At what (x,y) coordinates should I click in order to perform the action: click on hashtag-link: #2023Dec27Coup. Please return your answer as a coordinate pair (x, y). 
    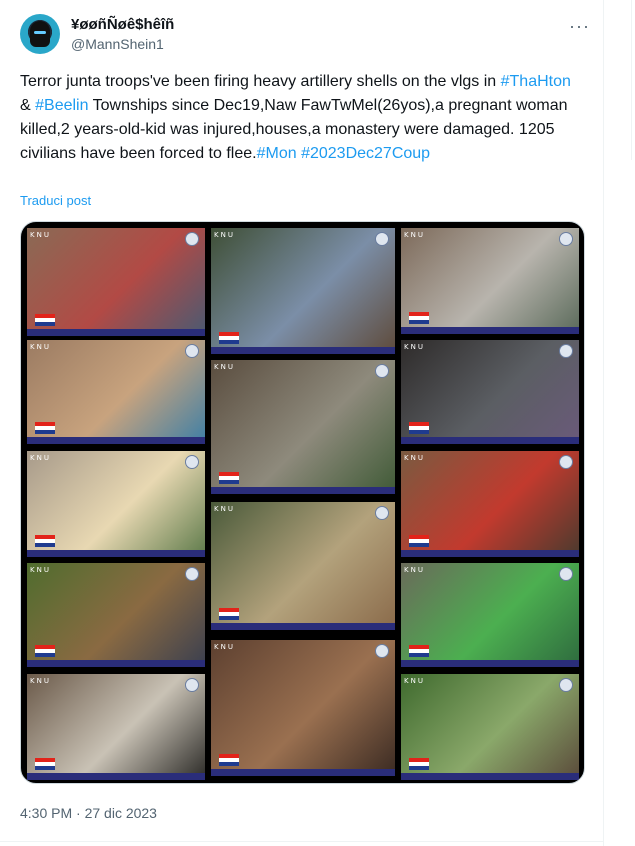
    Looking at the image, I should click on (365, 153).